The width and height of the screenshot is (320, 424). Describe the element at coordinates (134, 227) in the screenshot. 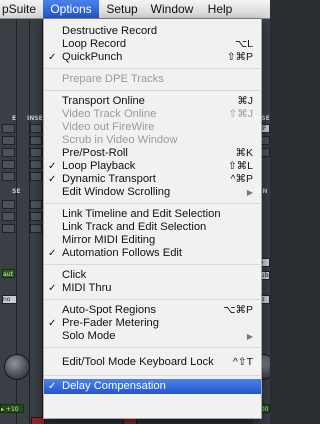

I see `menu-item-label: Link Track and Edit Selection` at that location.